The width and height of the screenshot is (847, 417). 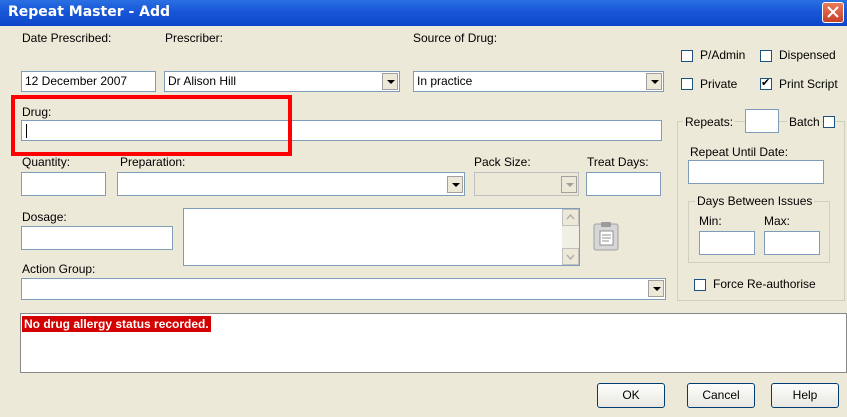 I want to click on padmin-label: P/Admin, so click(x=723, y=55).